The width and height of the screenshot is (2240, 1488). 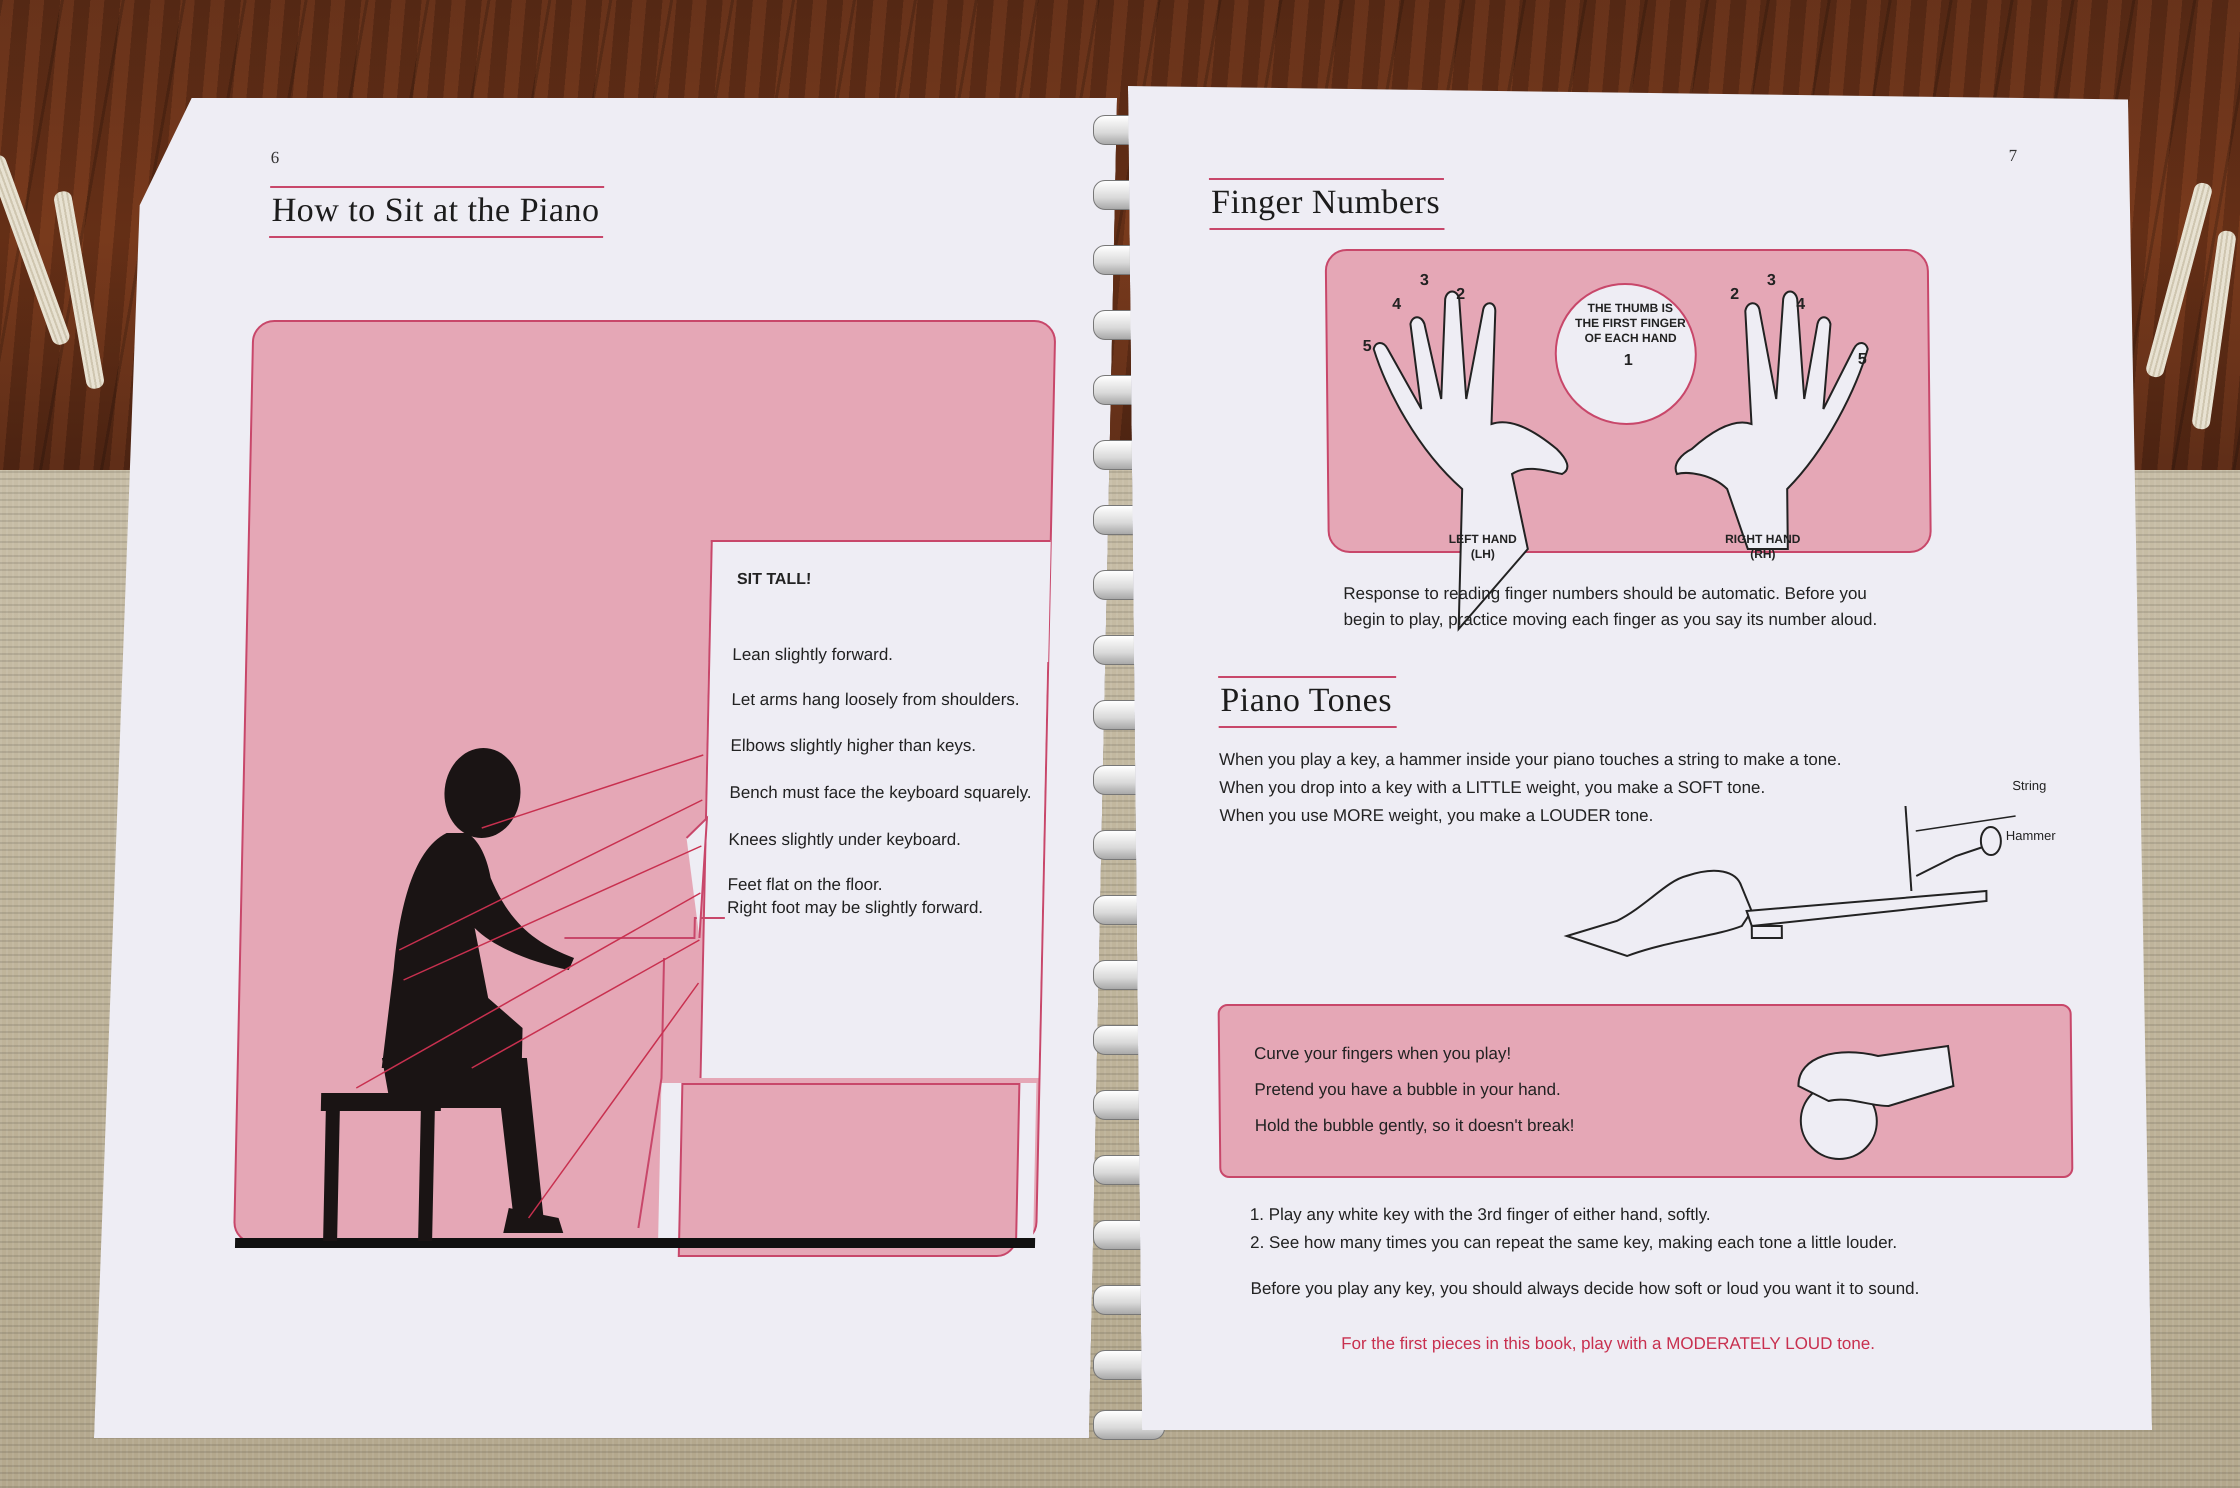 I want to click on sit-tall-heading: SIT TALL!, so click(x=774, y=579).